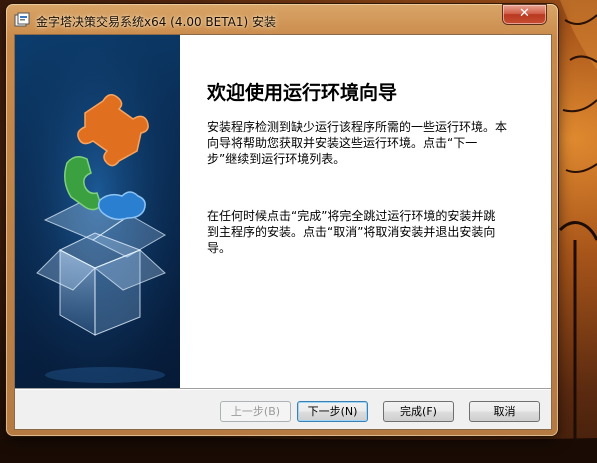 The height and width of the screenshot is (463, 597). Describe the element at coordinates (22, 19) in the screenshot. I see `installer-icon` at that location.